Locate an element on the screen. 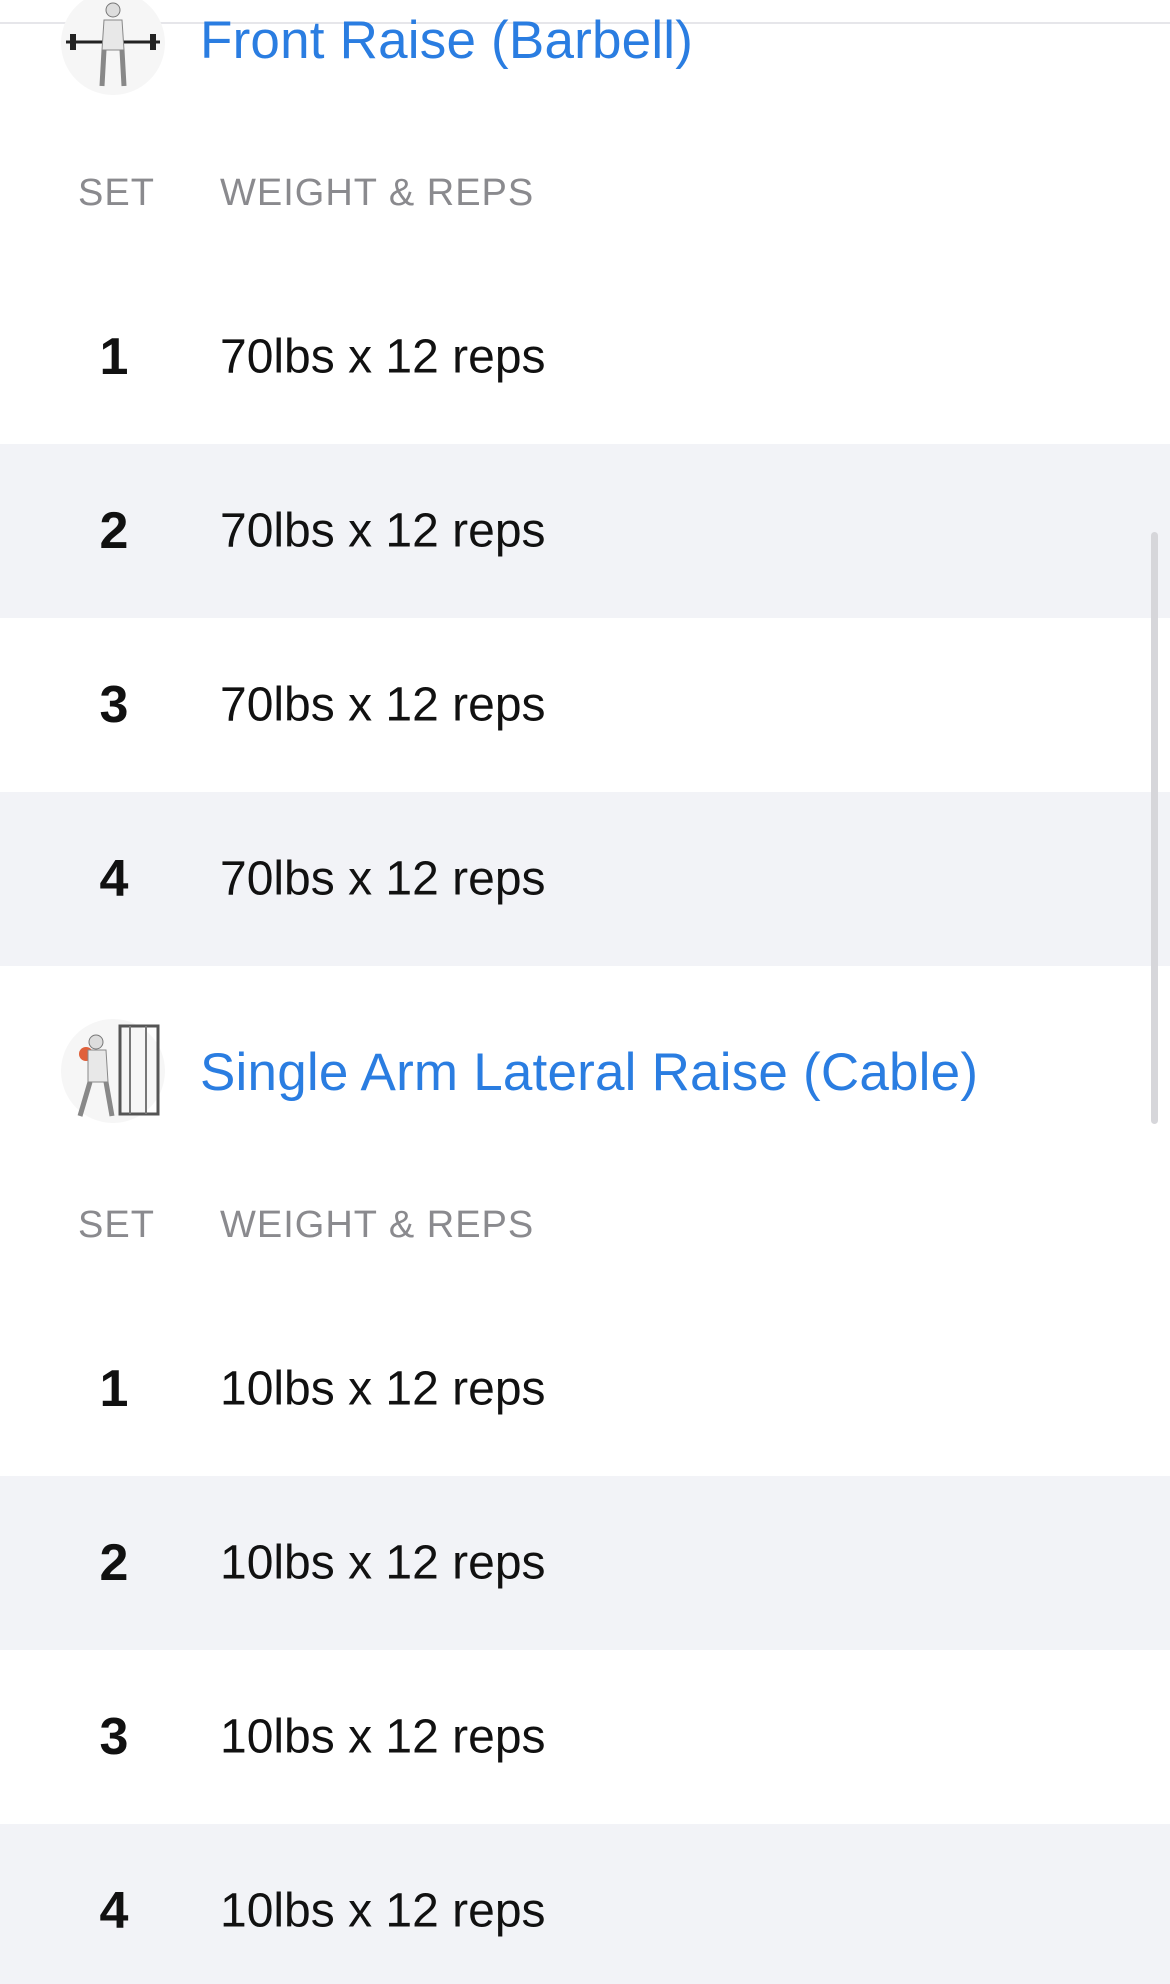  scrollbar is located at coordinates (1154, 828).